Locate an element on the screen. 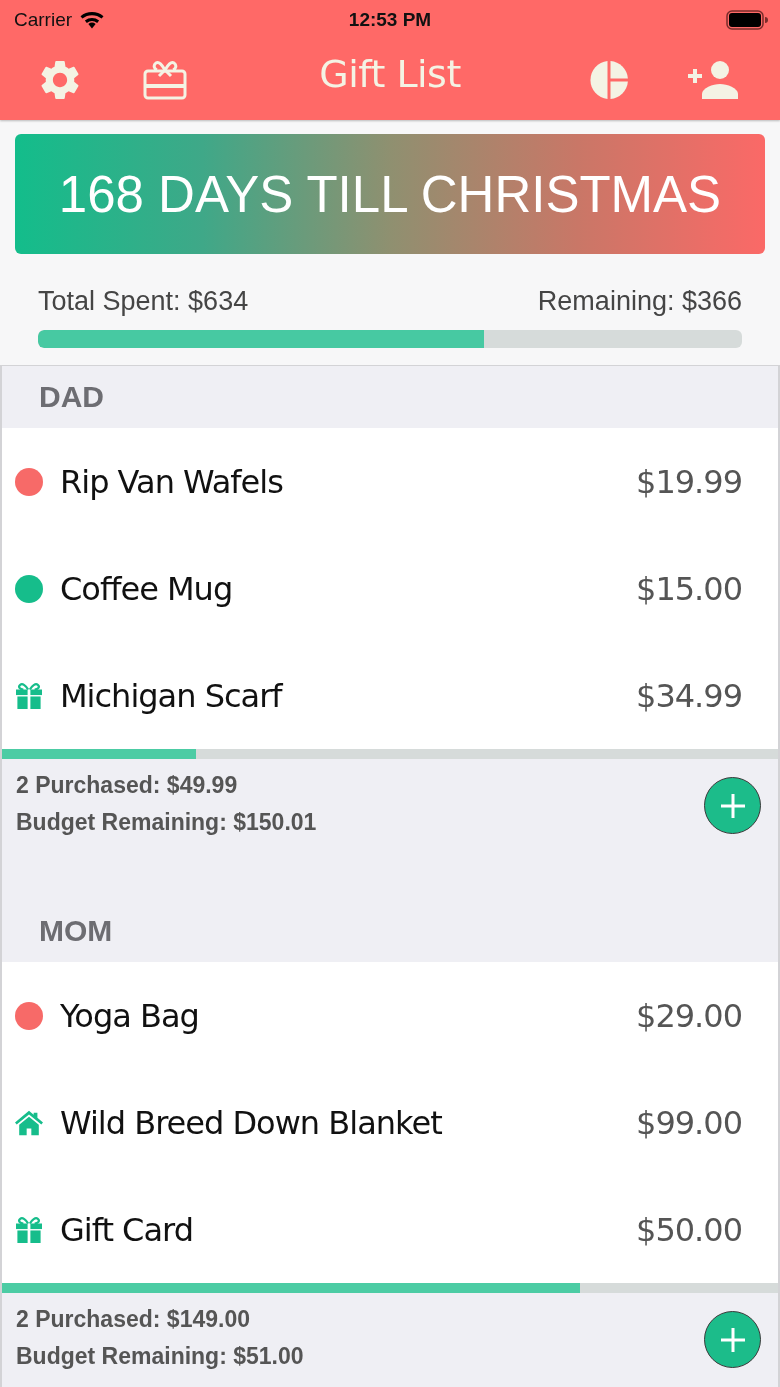 Image resolution: width=780 pixels, height=1387 pixels. house-icon is located at coordinates (29, 1122).